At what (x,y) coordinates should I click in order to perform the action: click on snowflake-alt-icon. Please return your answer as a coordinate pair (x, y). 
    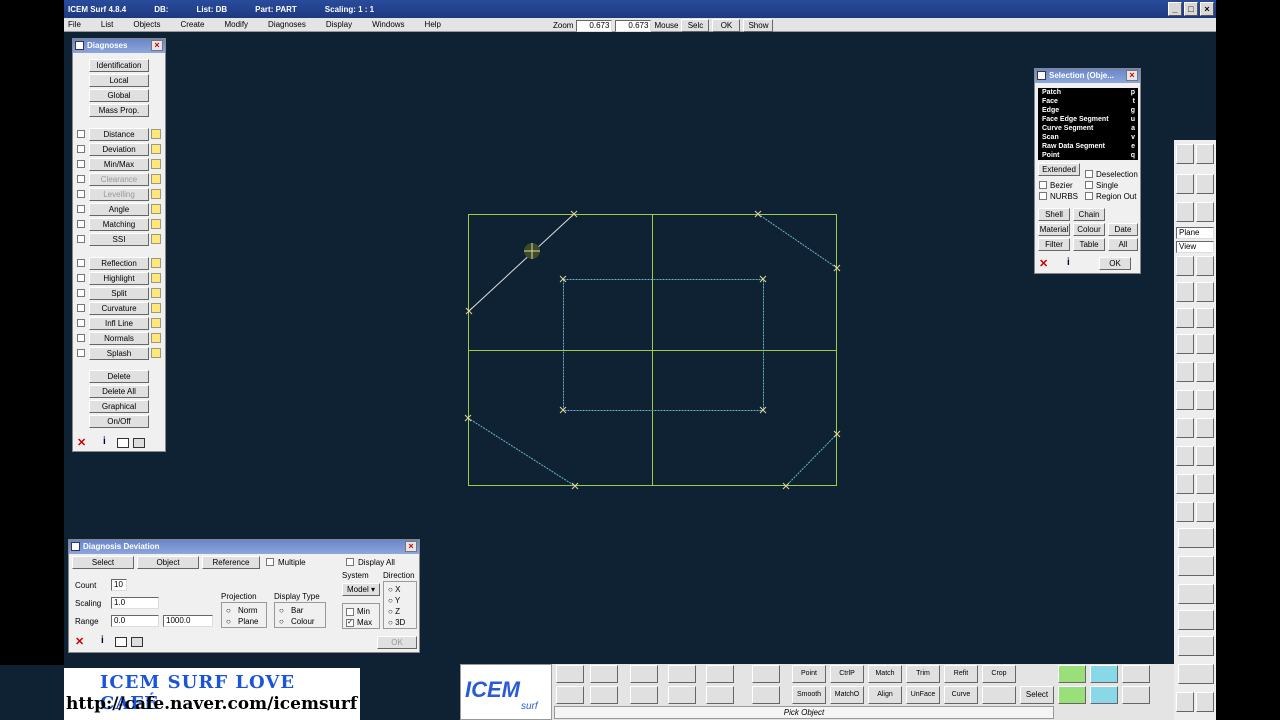
    Looking at the image, I should click on (766, 695).